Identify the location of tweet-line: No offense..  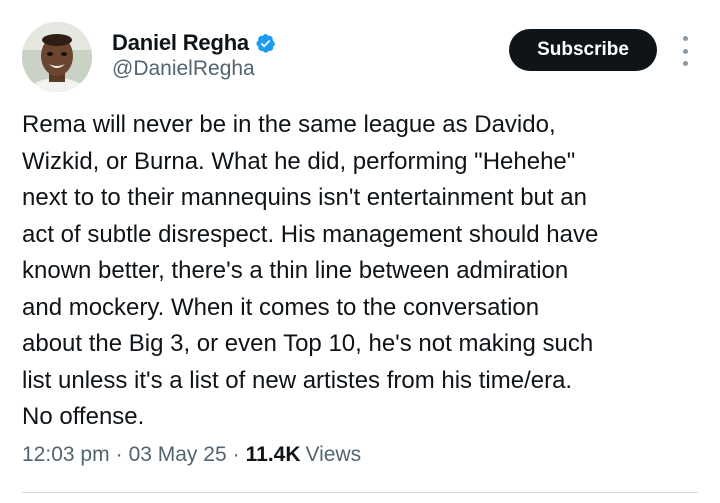
(83, 416).